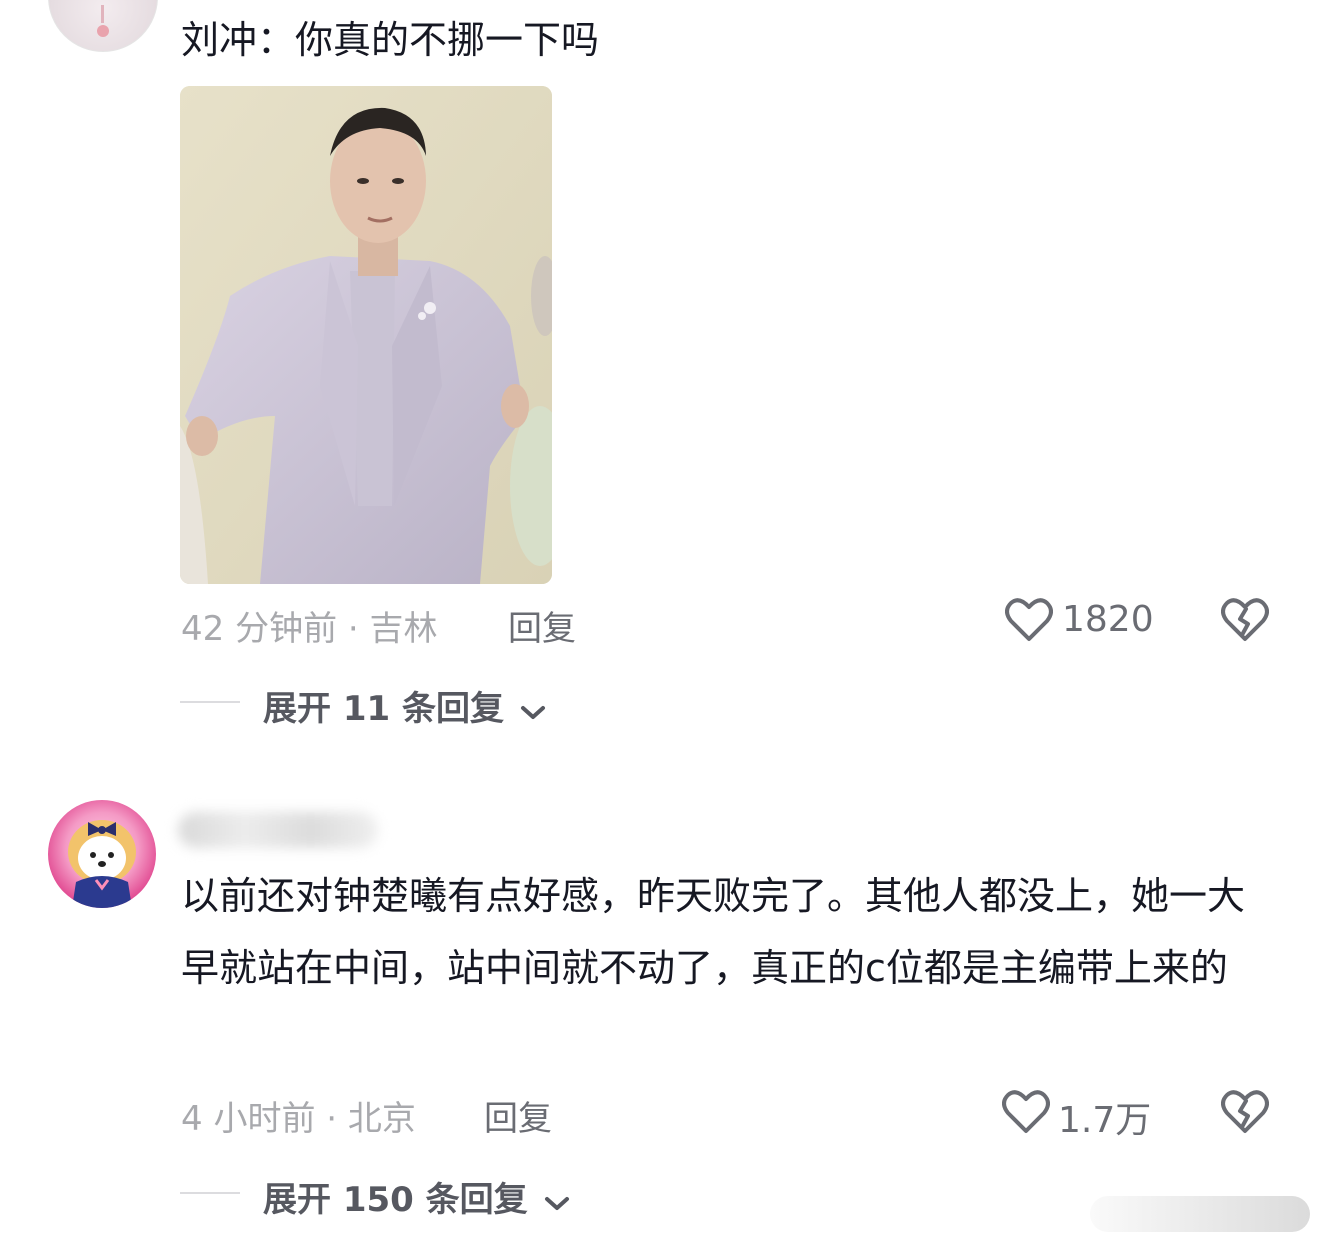 The image size is (1320, 1245). Describe the element at coordinates (390, 40) in the screenshot. I see `comment-text: 刘冲：你真的不挪一下吗` at that location.